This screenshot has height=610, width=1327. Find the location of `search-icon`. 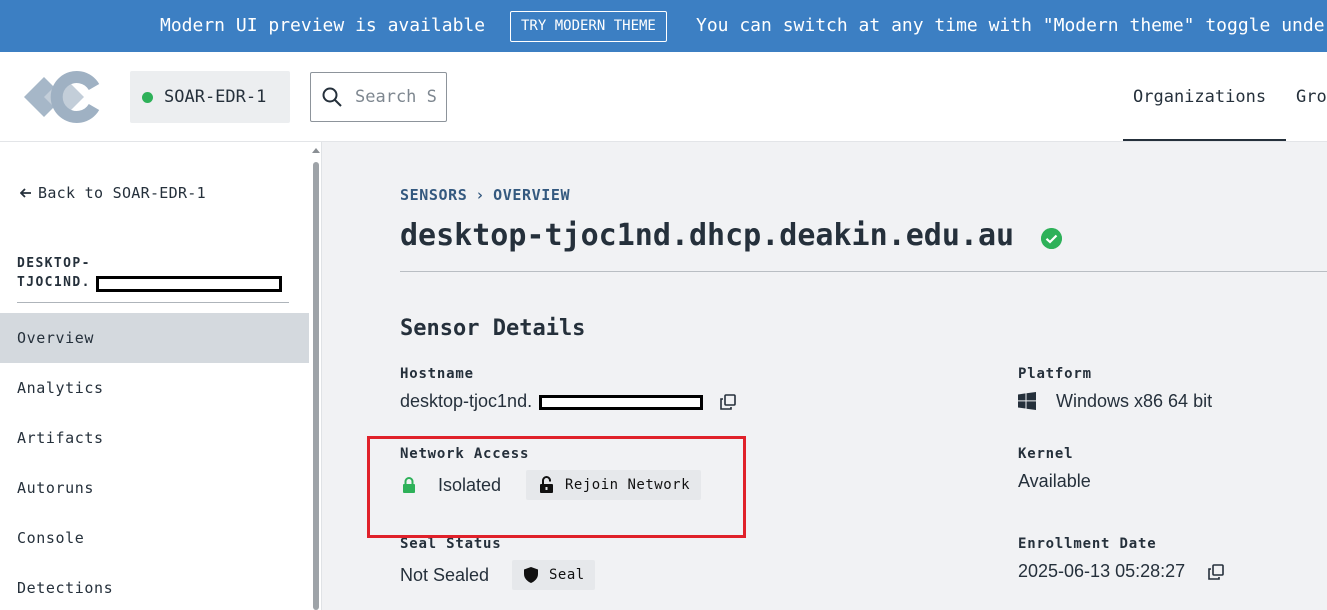

search-icon is located at coordinates (332, 97).